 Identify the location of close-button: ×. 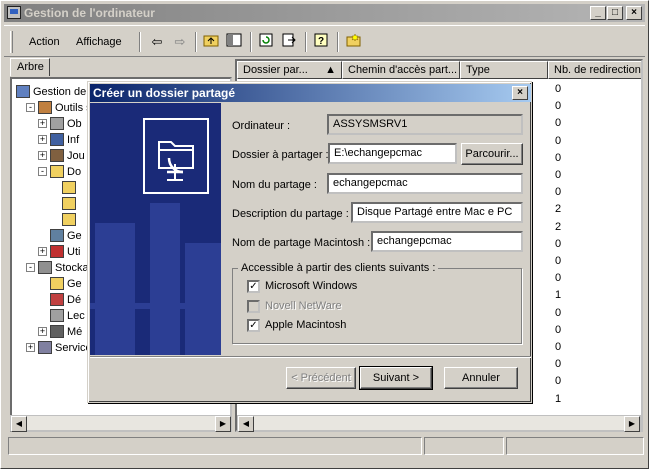
(634, 13).